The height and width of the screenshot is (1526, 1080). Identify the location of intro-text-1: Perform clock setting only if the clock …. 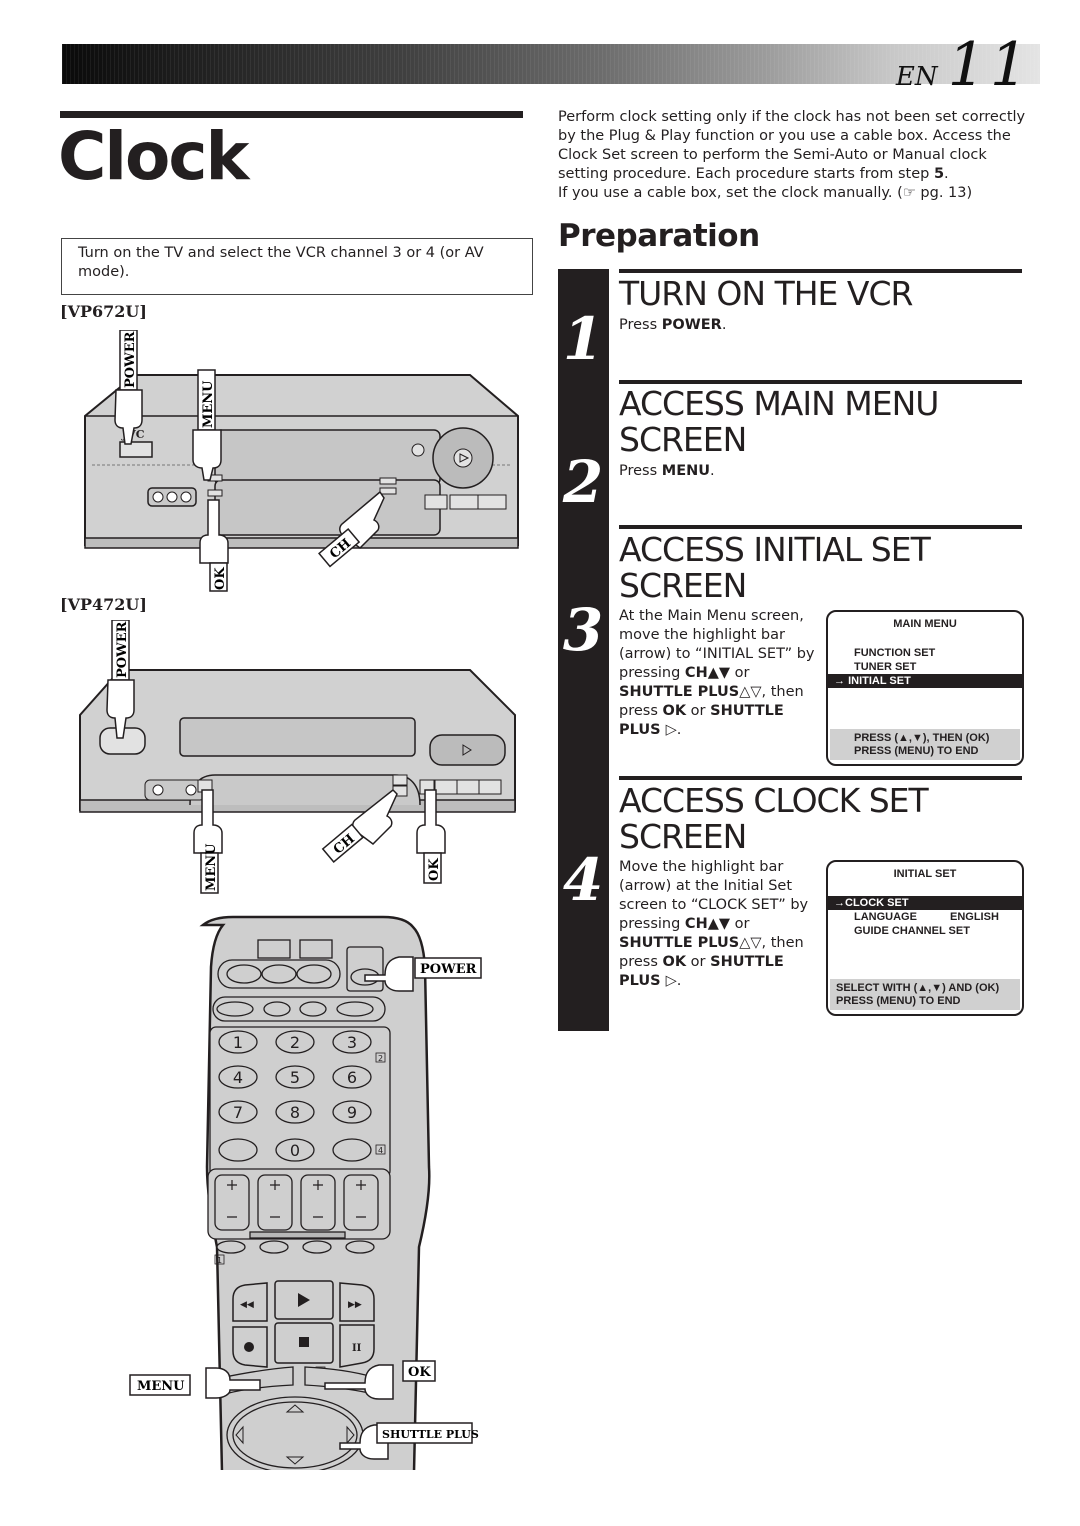
(792, 145).